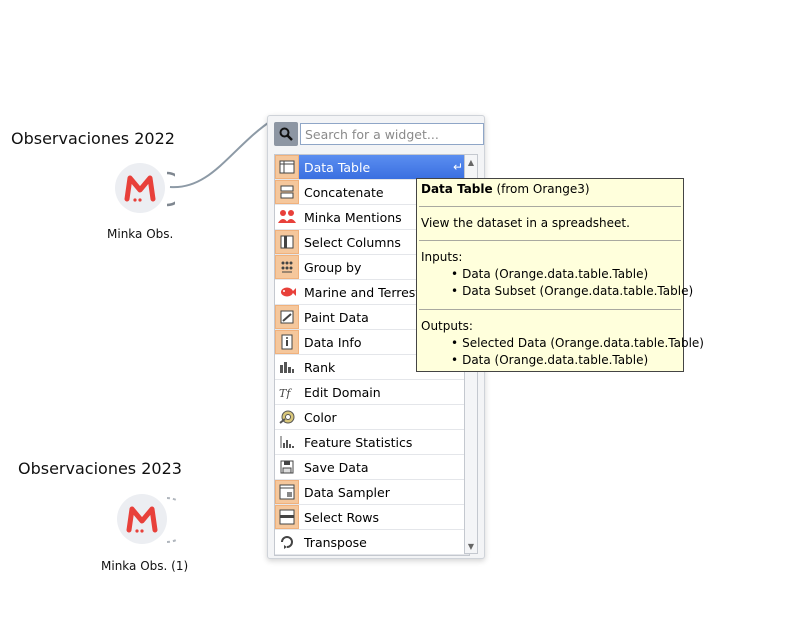  Describe the element at coordinates (145, 566) in the screenshot. I see `node-label: Minka Obs. (1)` at that location.